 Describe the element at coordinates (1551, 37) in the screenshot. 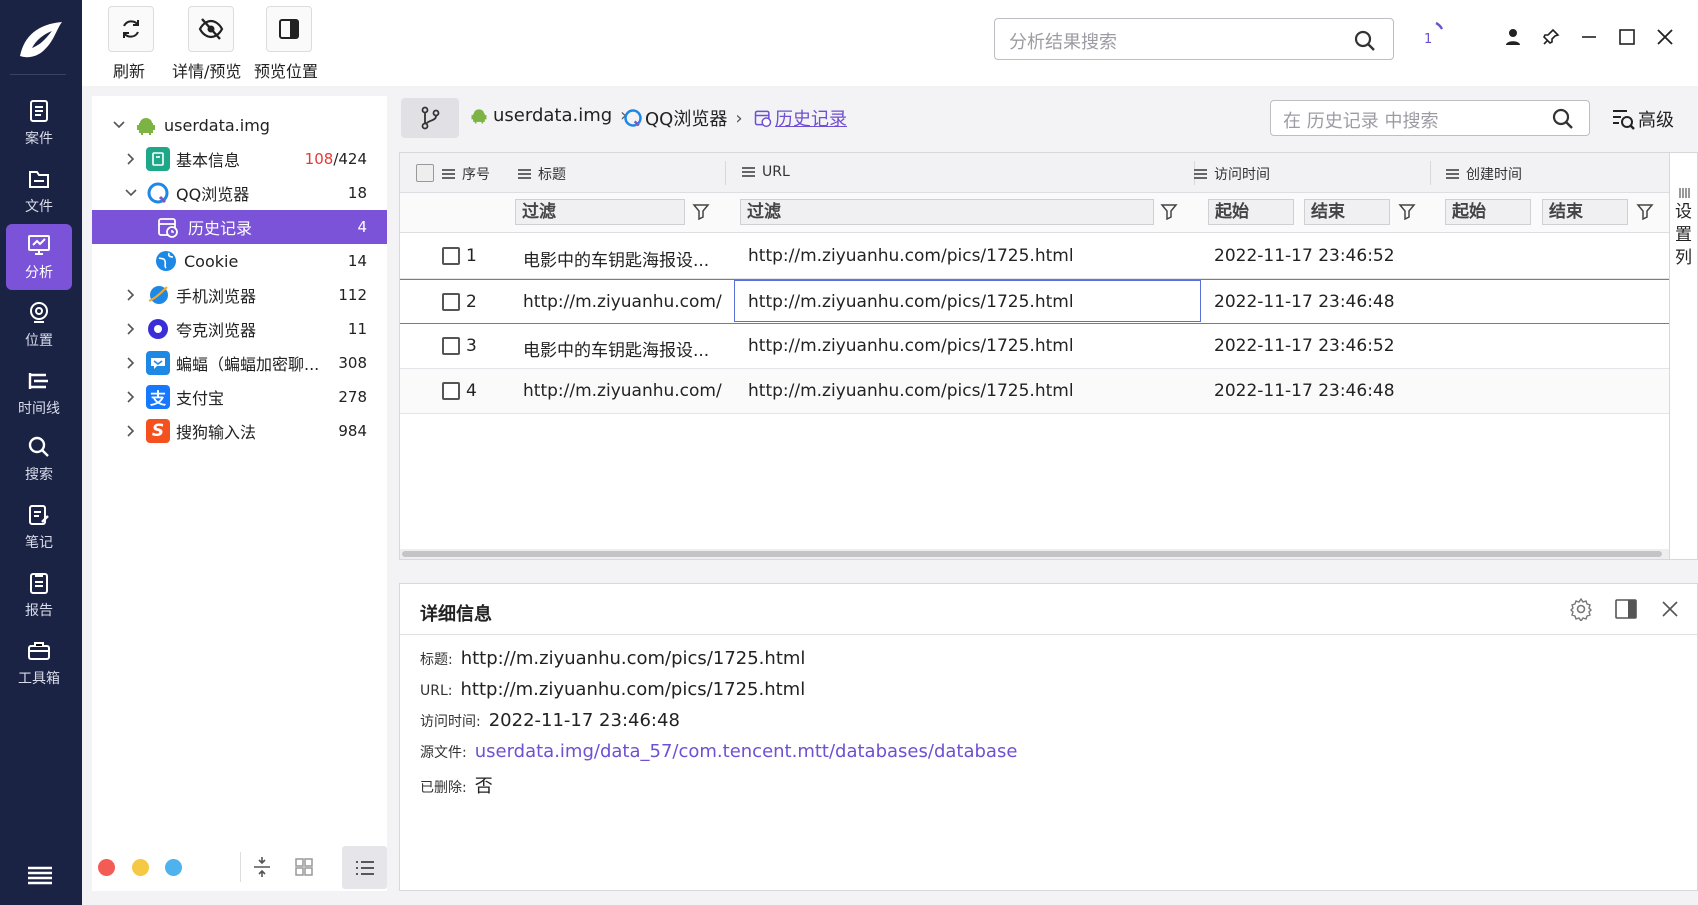

I see `pin-icon` at that location.